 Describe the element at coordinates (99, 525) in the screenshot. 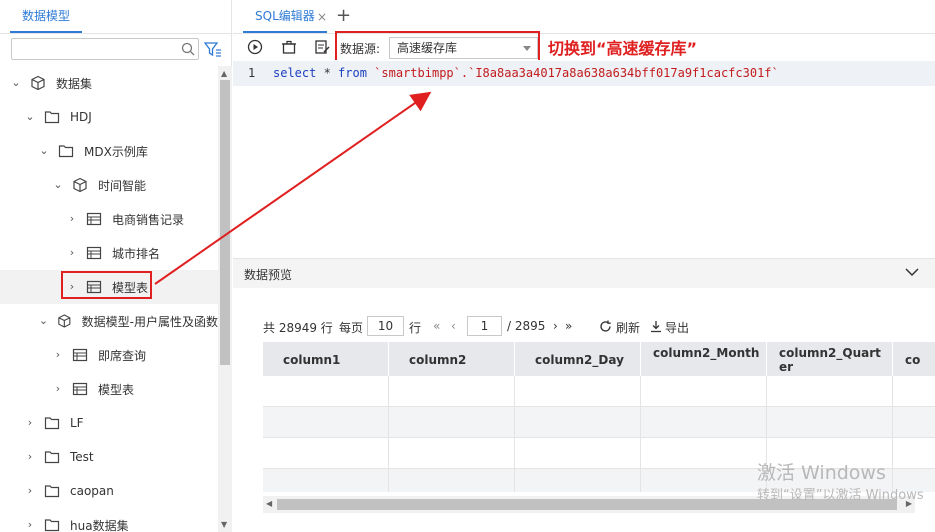

I see `tree-item-label: hua数据集` at that location.